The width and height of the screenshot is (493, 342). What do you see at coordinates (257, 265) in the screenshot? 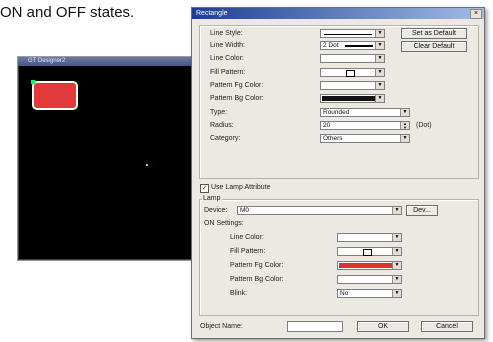
I see `on-pattern-fg-color-label: Pattern Fg Color:` at bounding box center [257, 265].